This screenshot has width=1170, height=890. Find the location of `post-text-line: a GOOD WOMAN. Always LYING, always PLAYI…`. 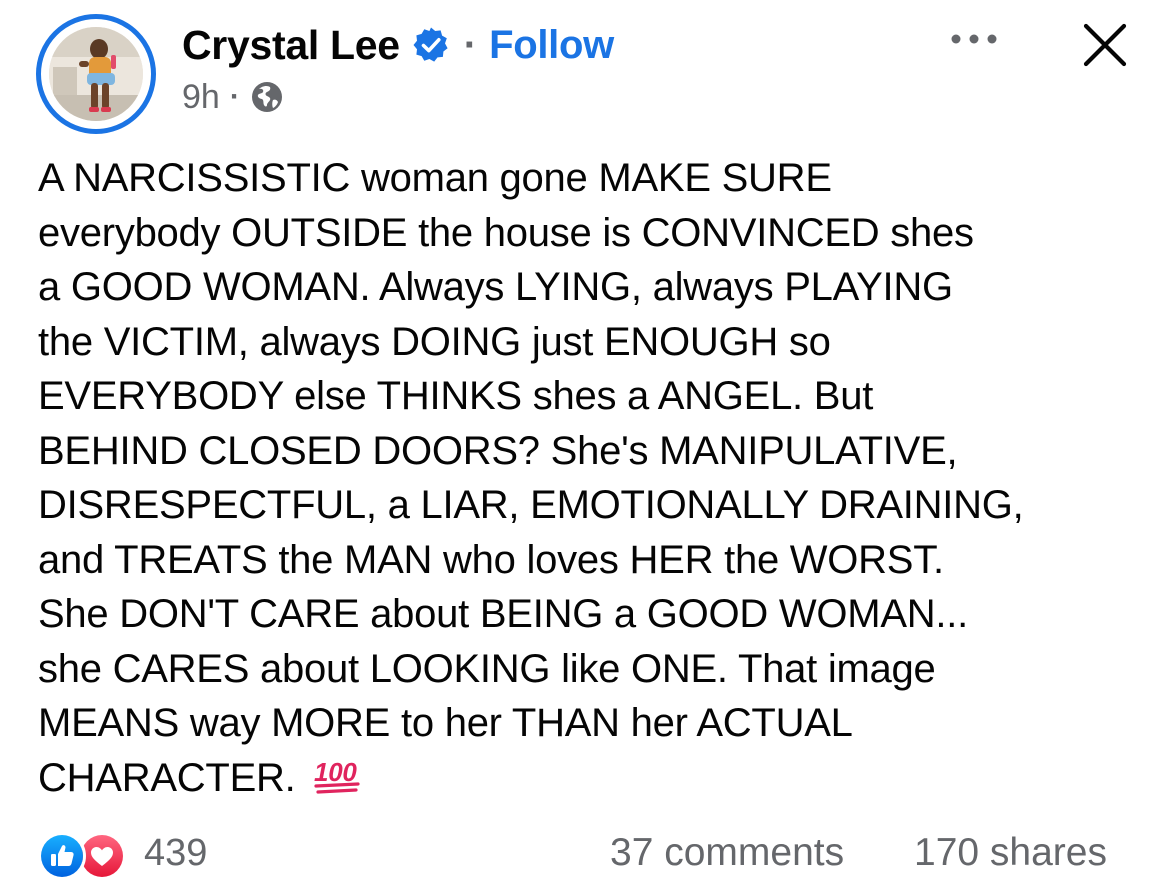

post-text-line: a GOOD WOMAN. Always LYING, always PLAYI… is located at coordinates (495, 287).